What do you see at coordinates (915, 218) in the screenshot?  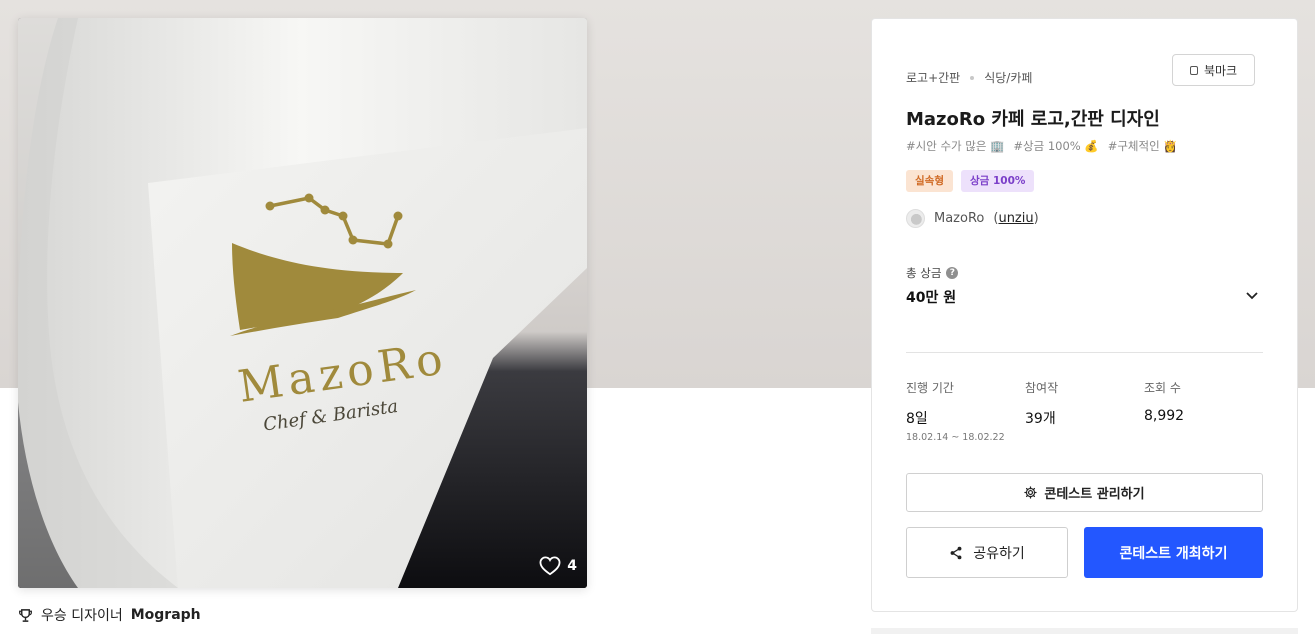 I see `avatar` at bounding box center [915, 218].